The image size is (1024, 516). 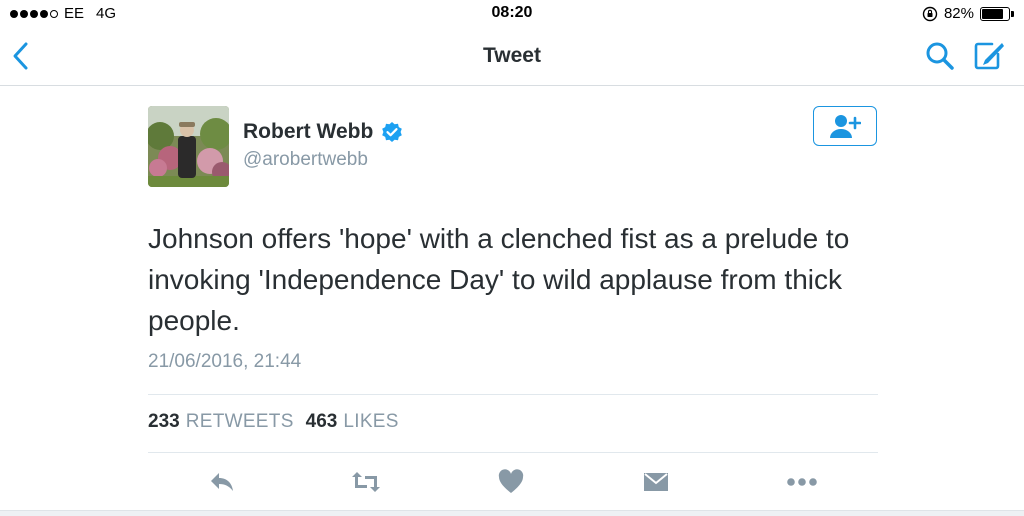 What do you see at coordinates (370, 422) in the screenshot?
I see `likes-label: LIKES` at bounding box center [370, 422].